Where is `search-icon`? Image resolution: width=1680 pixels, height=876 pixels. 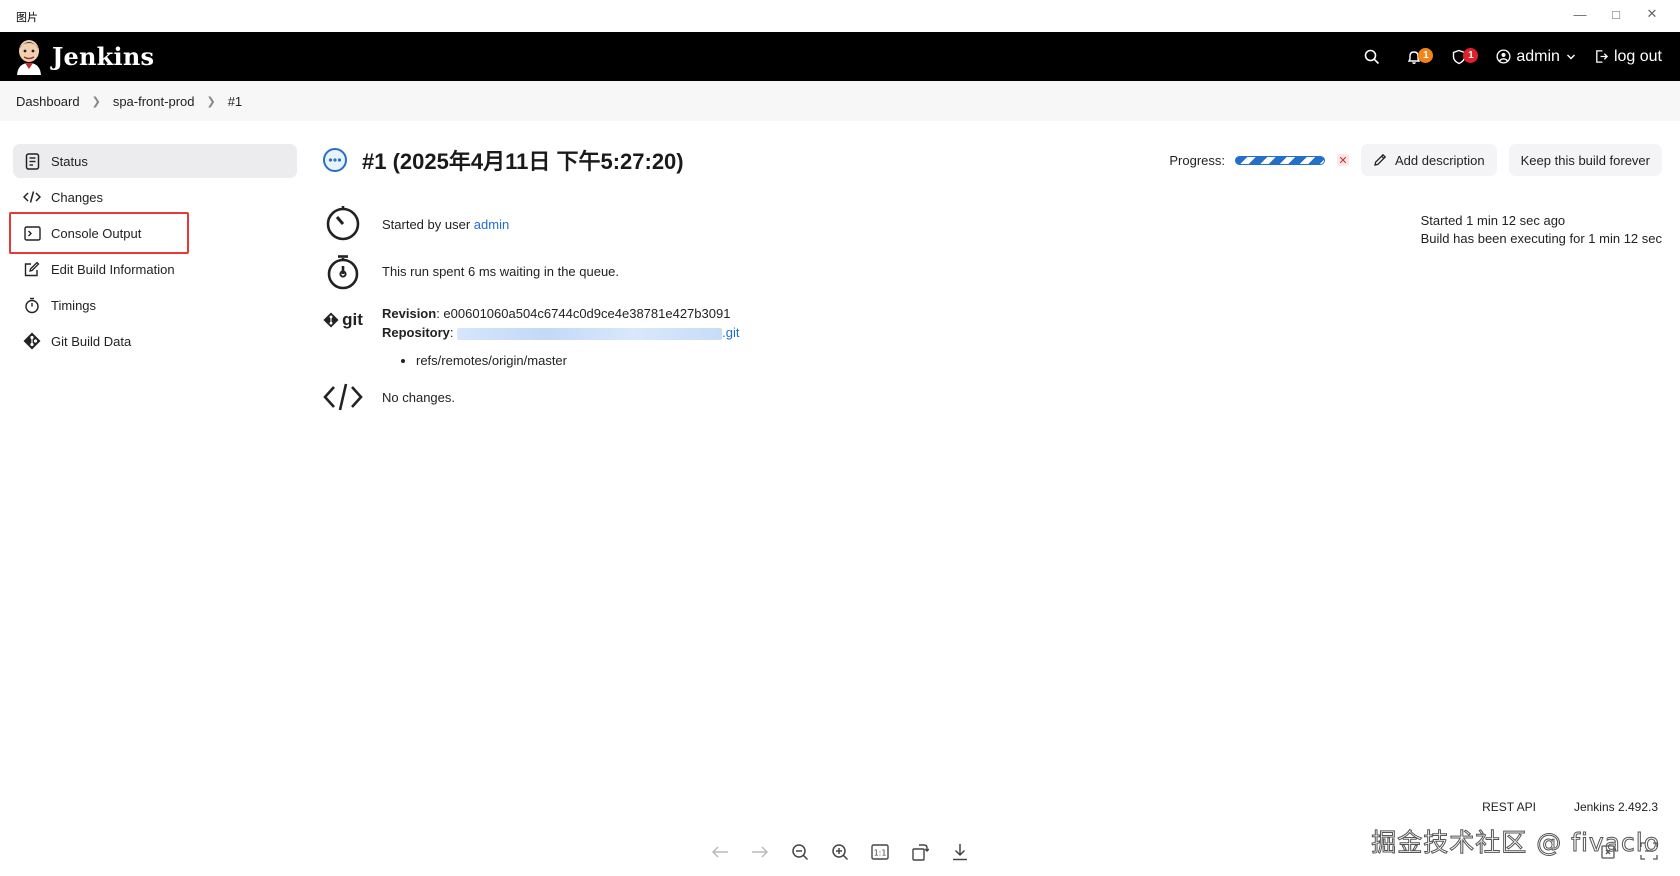 search-icon is located at coordinates (1372, 56).